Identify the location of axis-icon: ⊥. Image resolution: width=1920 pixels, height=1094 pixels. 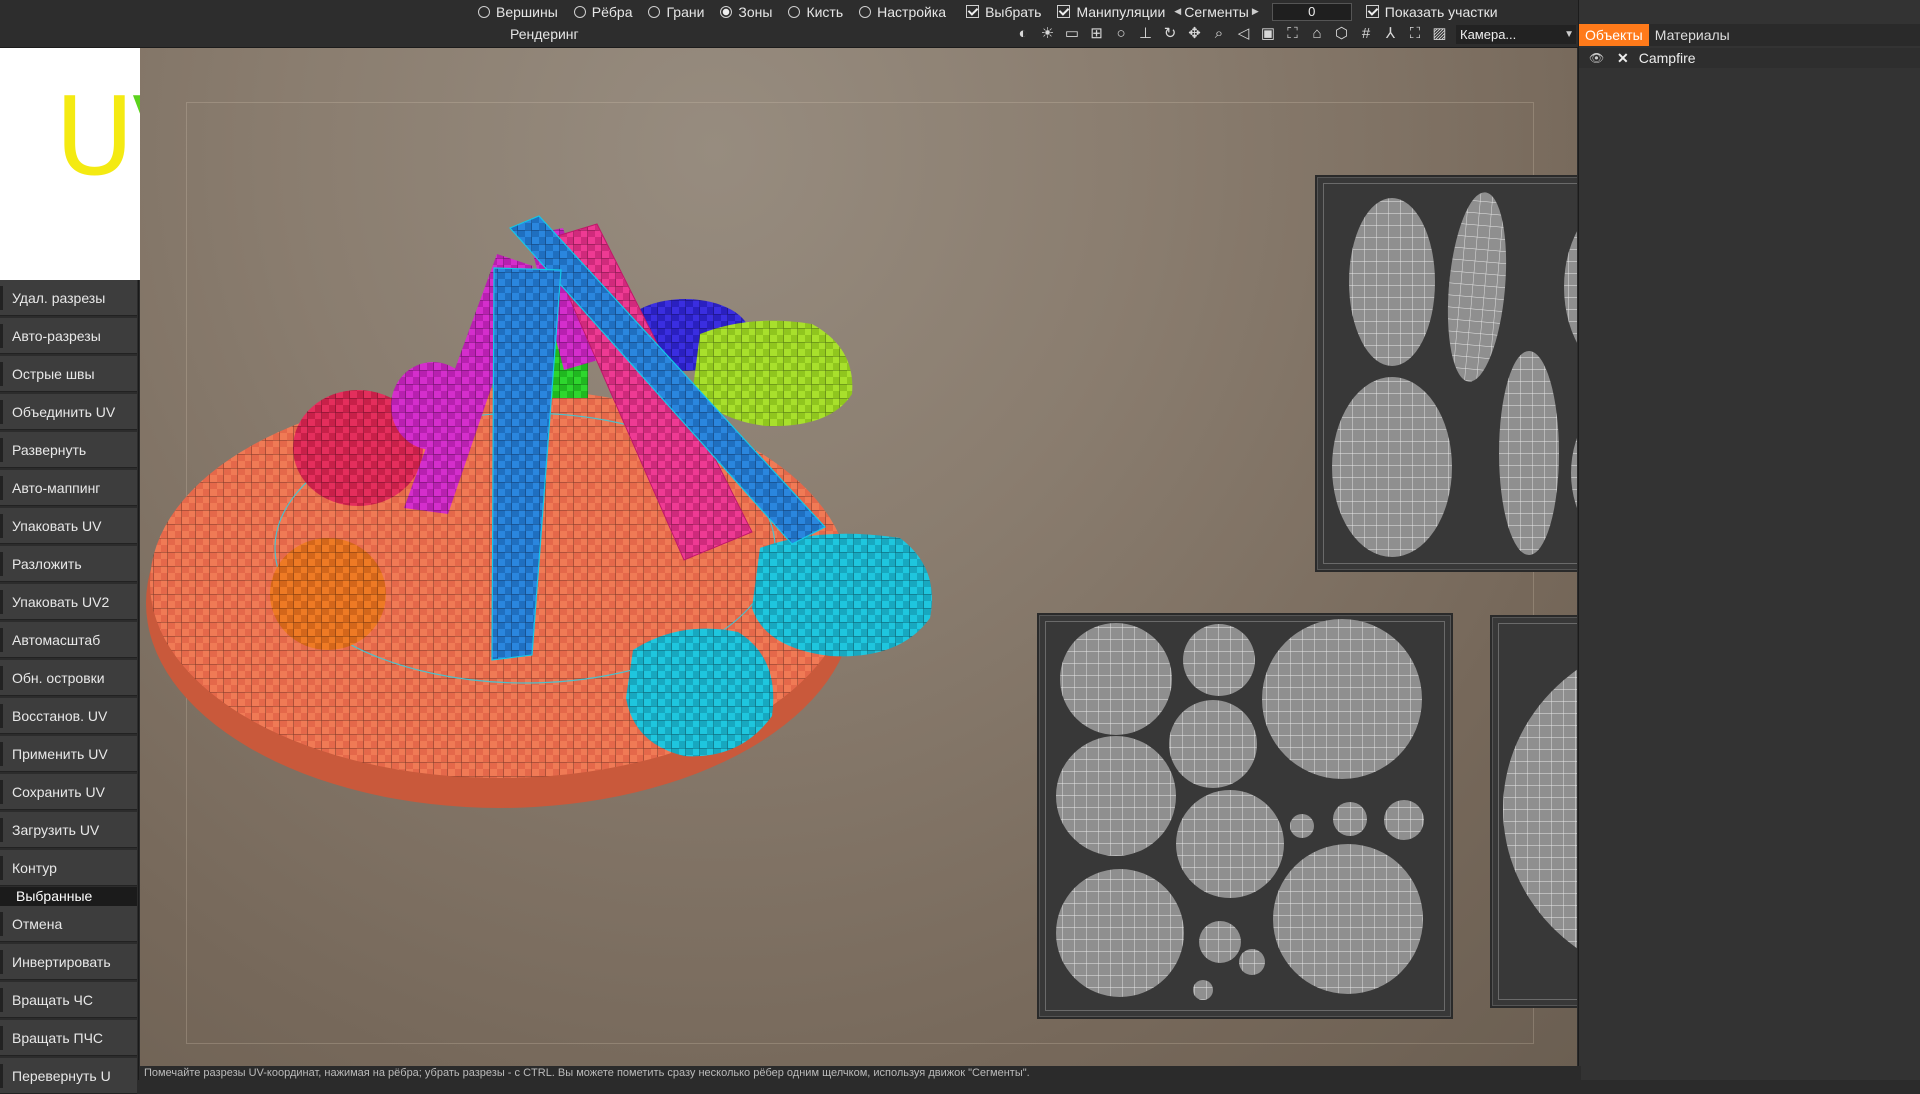
(1146, 34).